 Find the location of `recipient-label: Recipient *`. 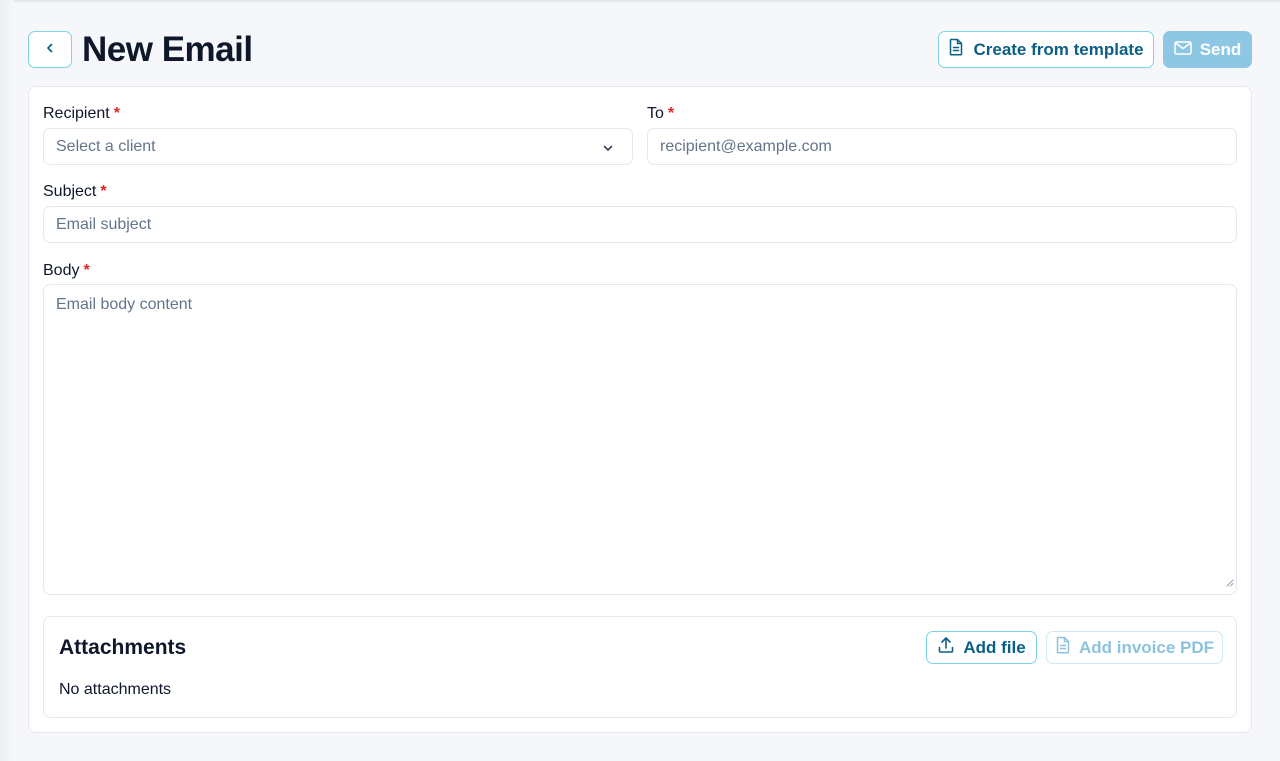

recipient-label: Recipient * is located at coordinates (81, 114).